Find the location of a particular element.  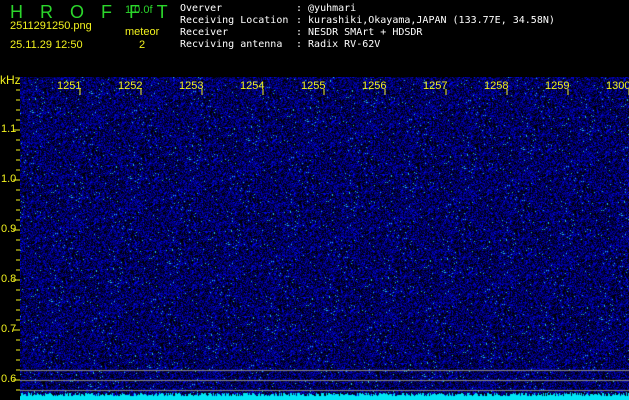

x-tick-label: 1256 is located at coordinates (374, 86).